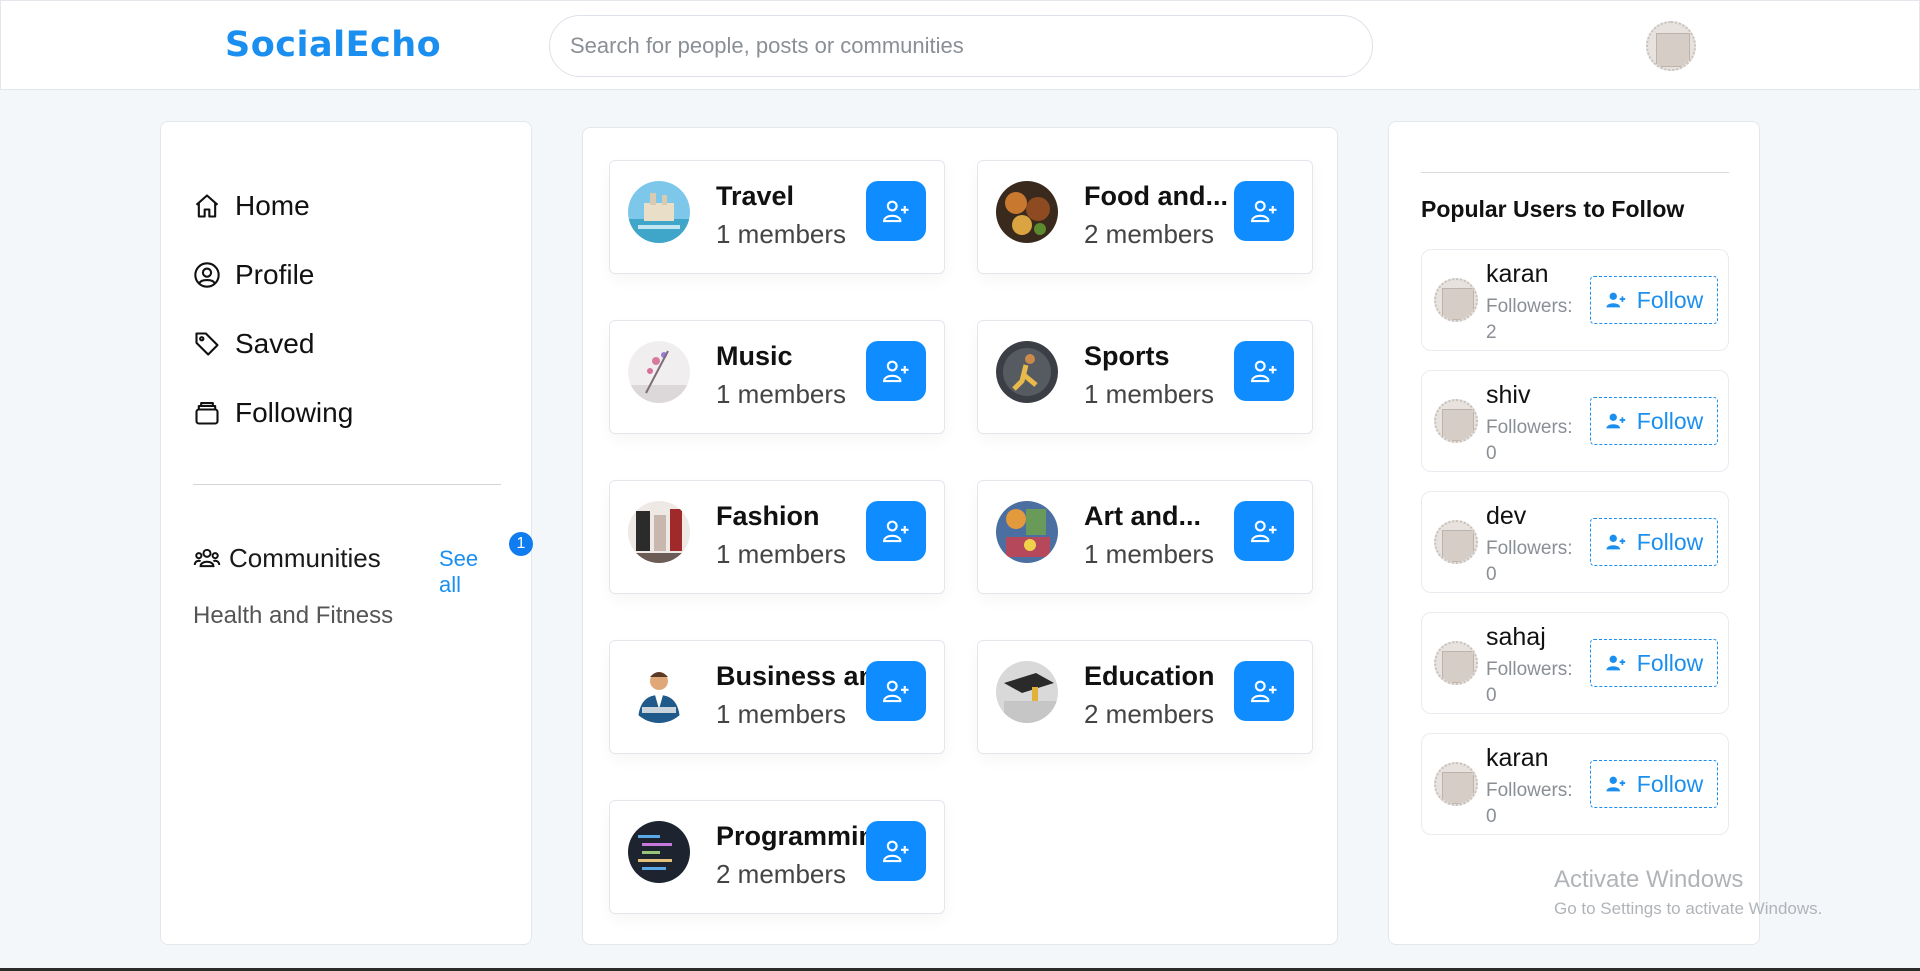  Describe the element at coordinates (768, 516) in the screenshot. I see `community-name: Fashion` at that location.